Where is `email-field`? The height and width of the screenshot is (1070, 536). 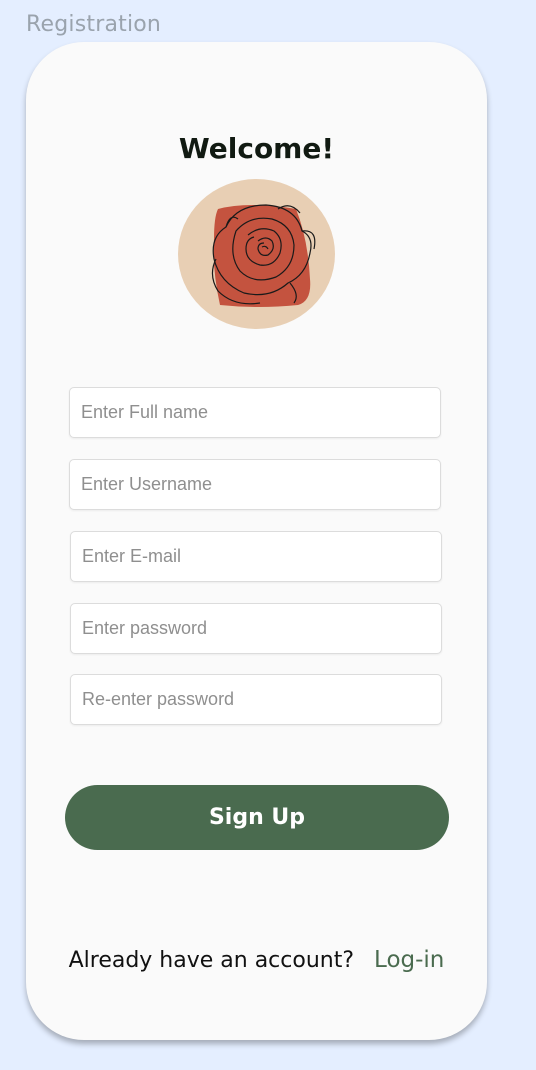
email-field is located at coordinates (256, 556).